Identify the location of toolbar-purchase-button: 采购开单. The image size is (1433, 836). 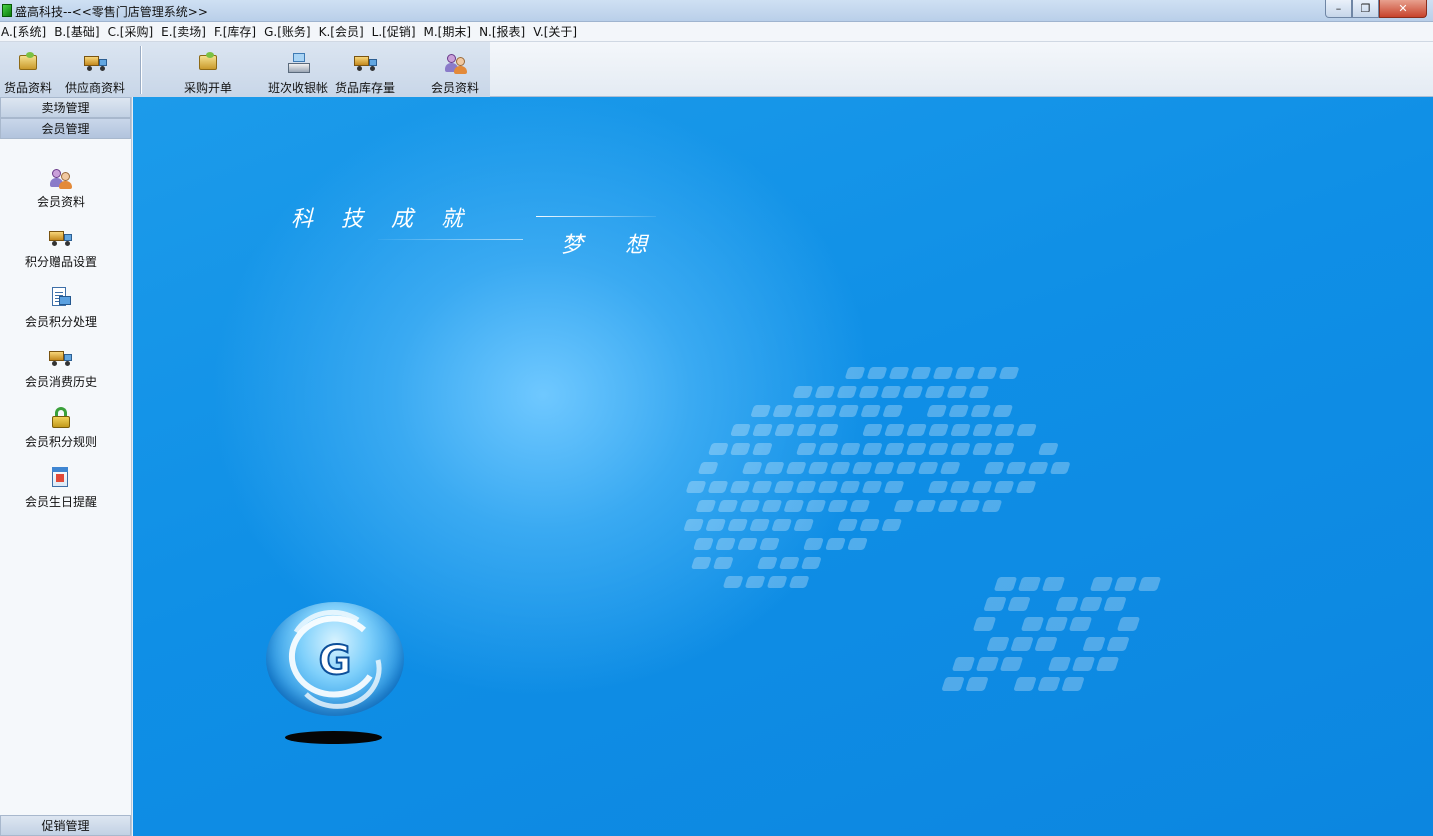
(208, 70).